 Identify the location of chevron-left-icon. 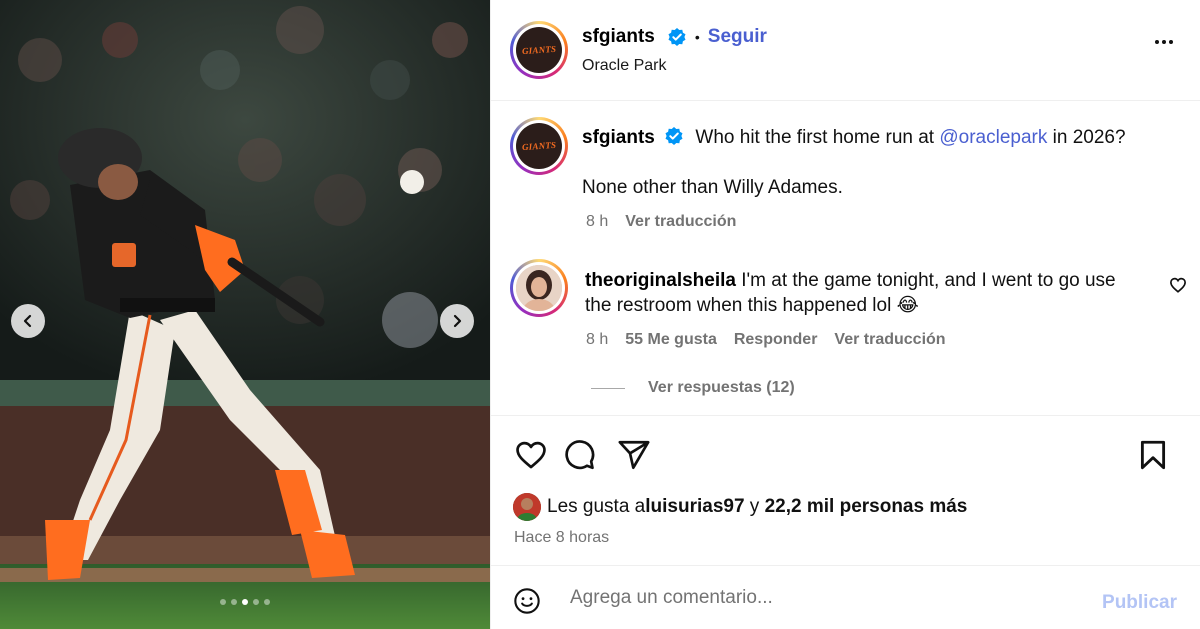
(27, 321).